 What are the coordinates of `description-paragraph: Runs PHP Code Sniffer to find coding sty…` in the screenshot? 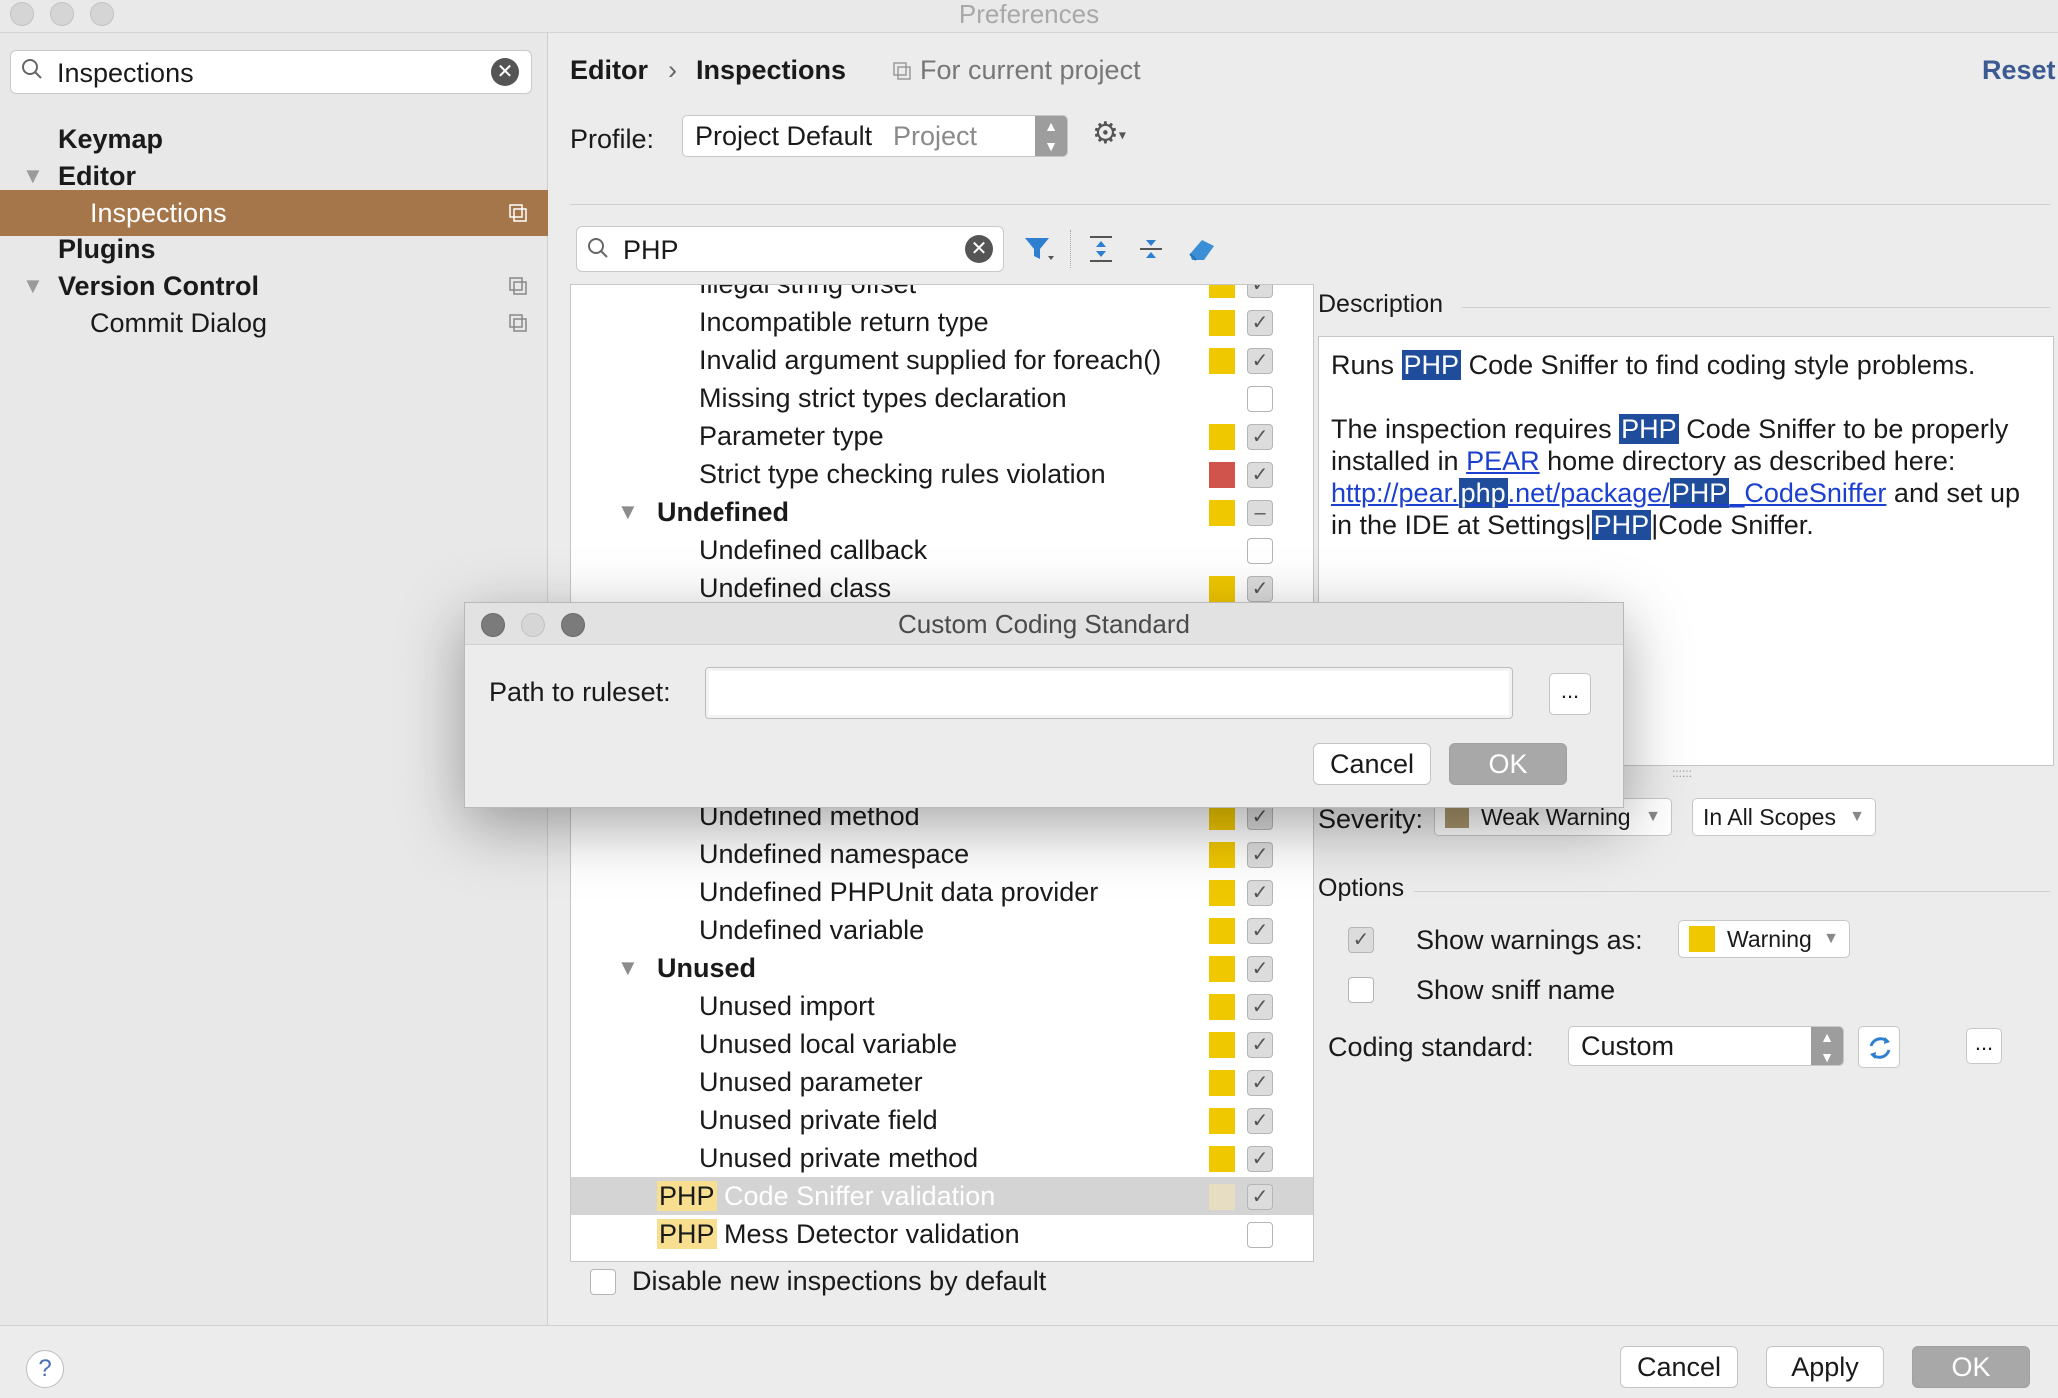 It's located at (1653, 365).